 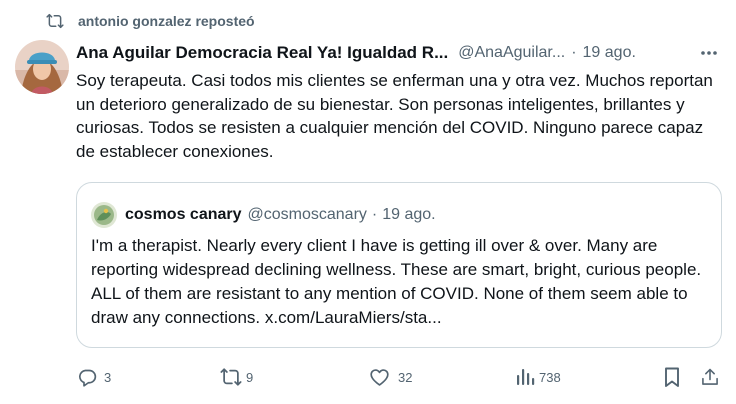 What do you see at coordinates (550, 377) in the screenshot?
I see `views-count: 738` at bounding box center [550, 377].